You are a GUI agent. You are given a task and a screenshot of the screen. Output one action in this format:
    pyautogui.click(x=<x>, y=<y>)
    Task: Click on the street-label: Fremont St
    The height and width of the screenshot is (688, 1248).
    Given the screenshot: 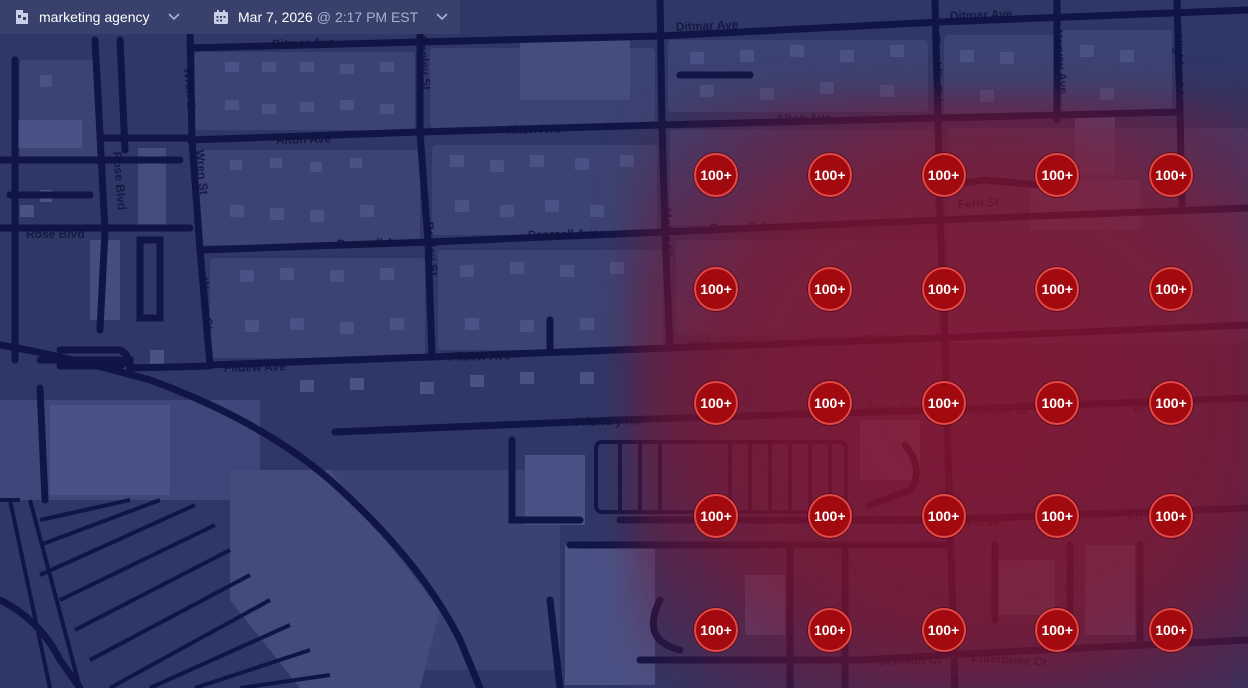 What is the action you would take?
    pyautogui.click(x=996, y=411)
    